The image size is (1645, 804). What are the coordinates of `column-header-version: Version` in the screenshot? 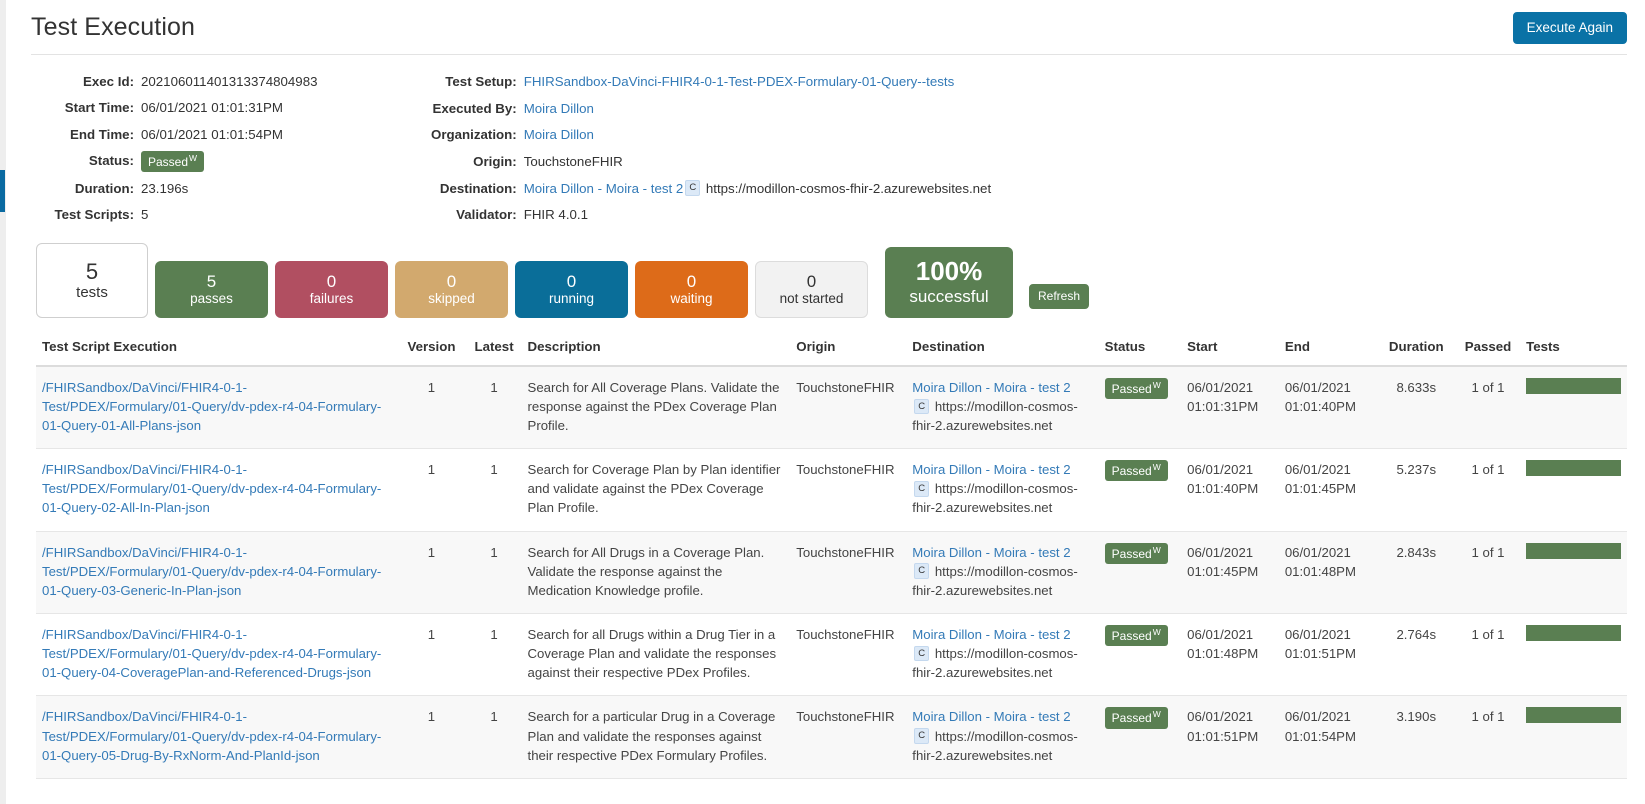 It's located at (431, 350).